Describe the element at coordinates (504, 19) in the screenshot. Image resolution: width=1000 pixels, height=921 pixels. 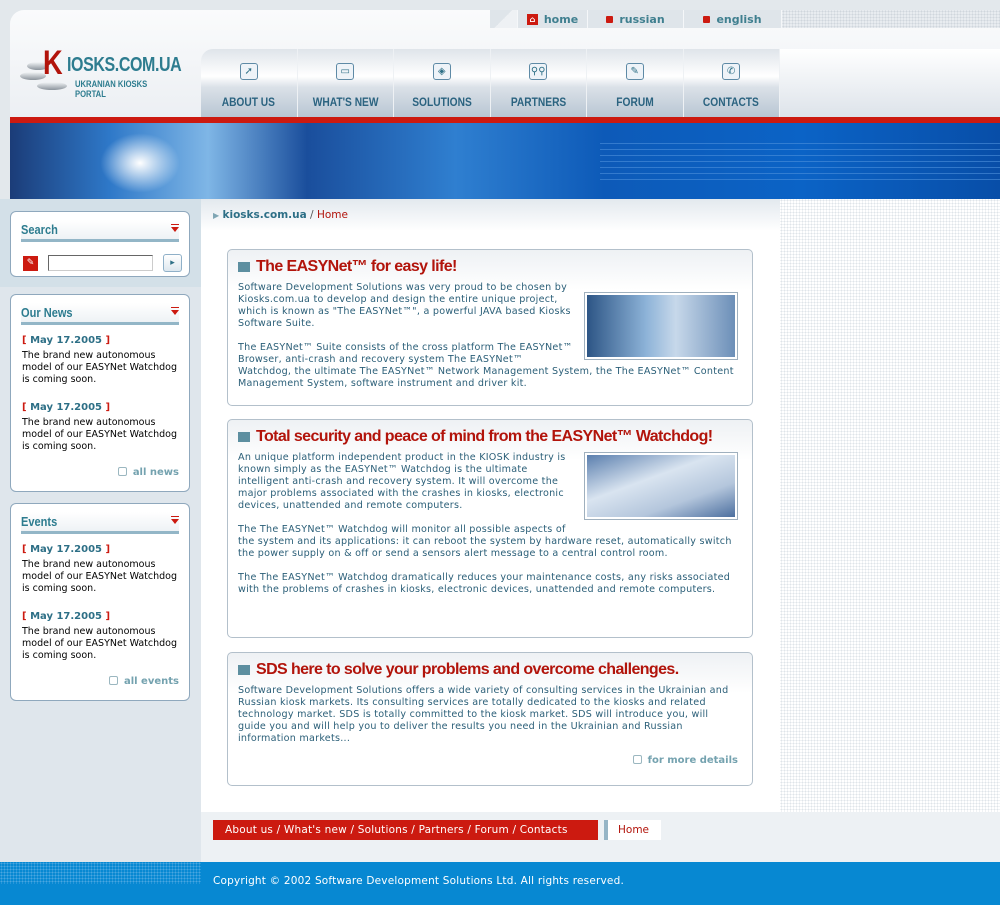
I see `topbar-corner` at that location.